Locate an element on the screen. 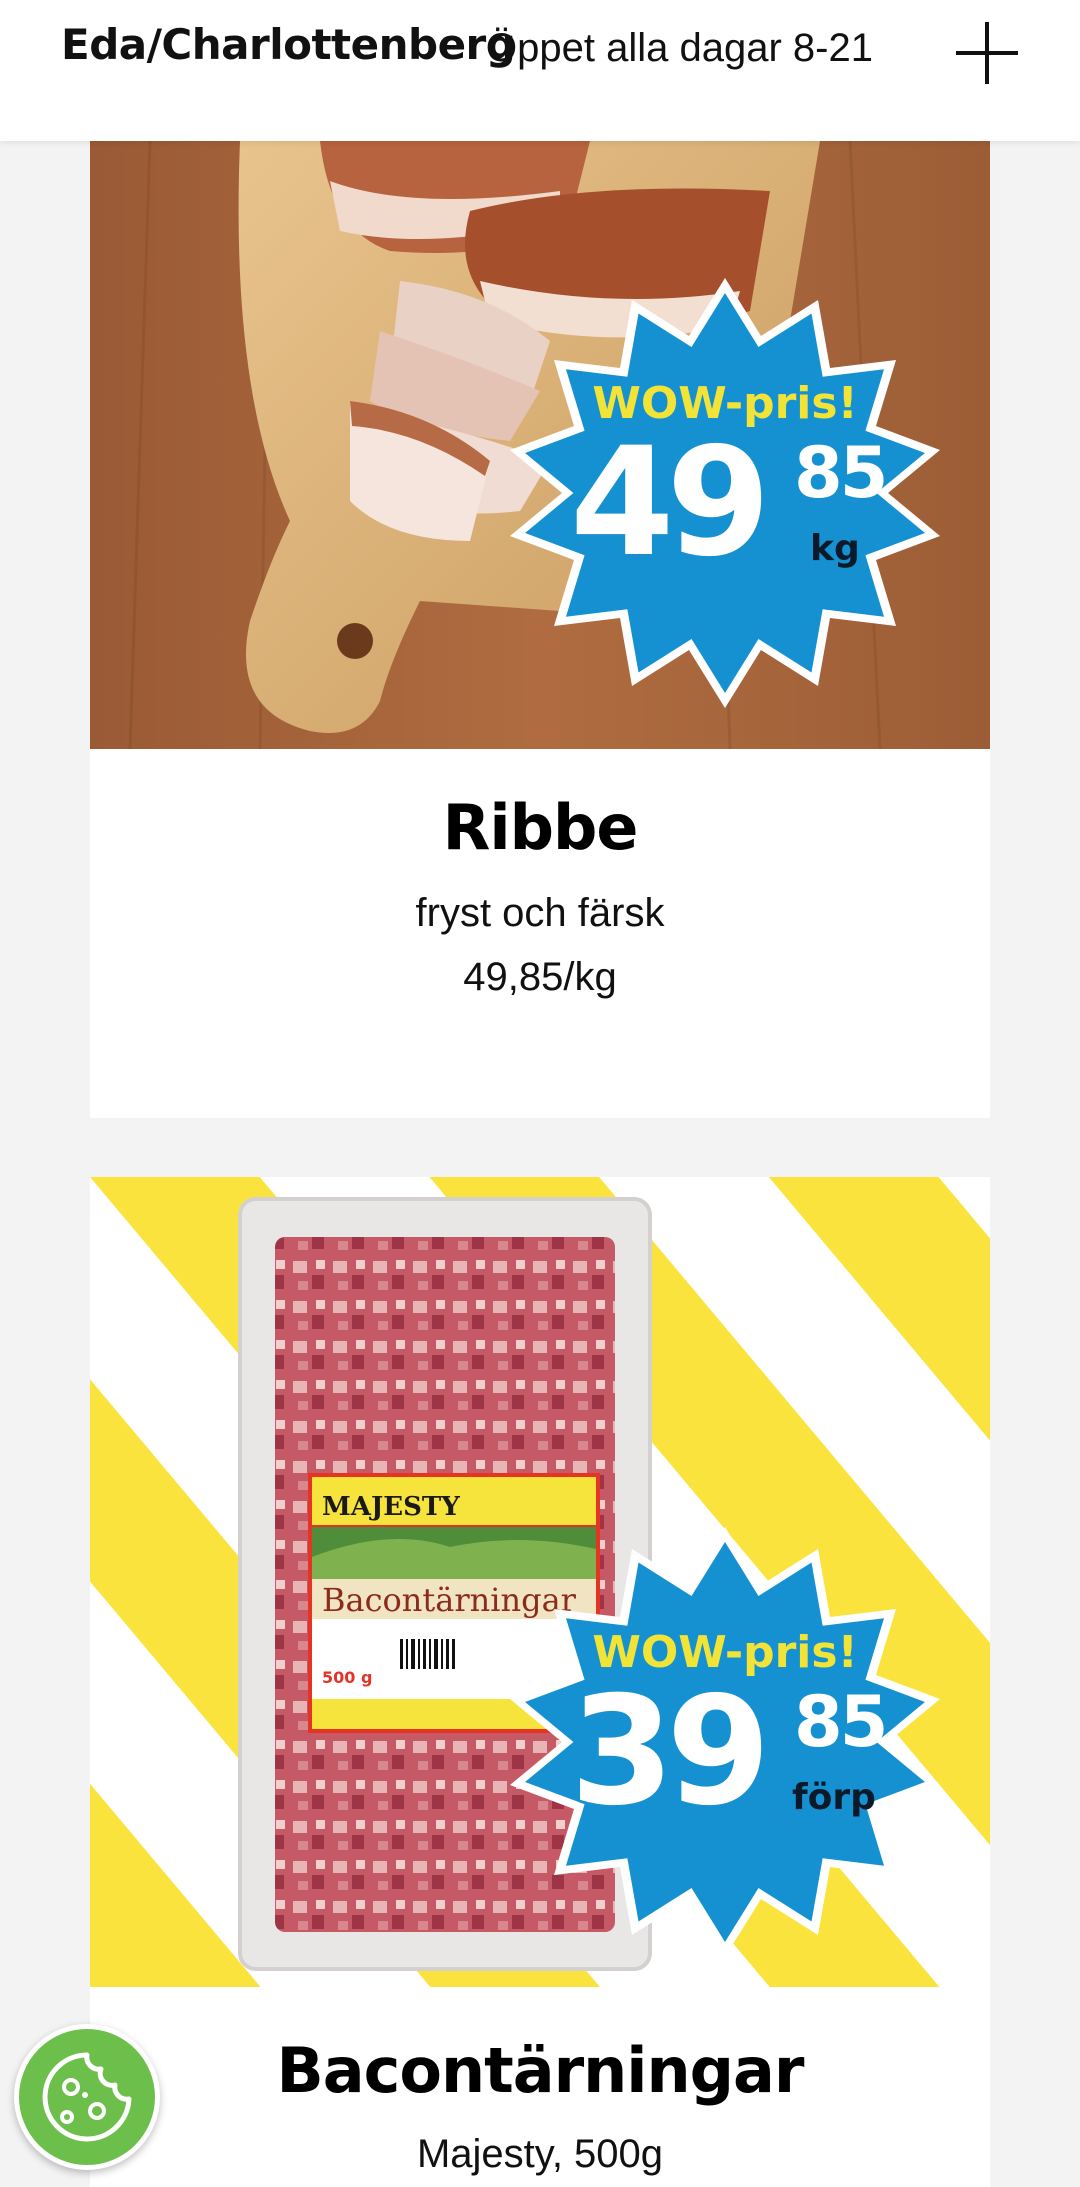  wow-price-badge: WOW-pris! 39 85 förp is located at coordinates (725, 1742).